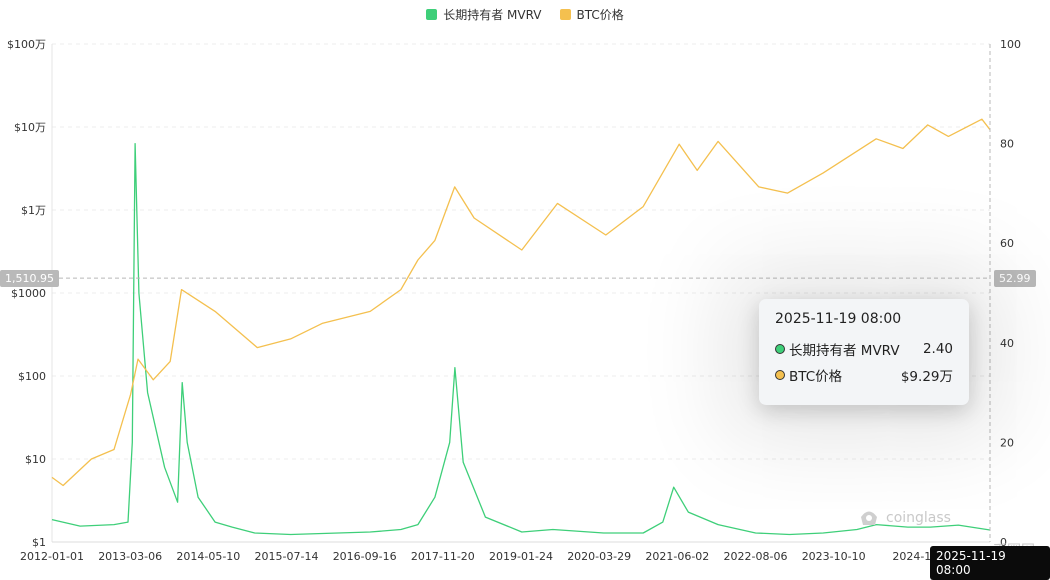 This screenshot has width=1050, height=580. I want to click on y-right-tick-label: 20, so click(1007, 442).